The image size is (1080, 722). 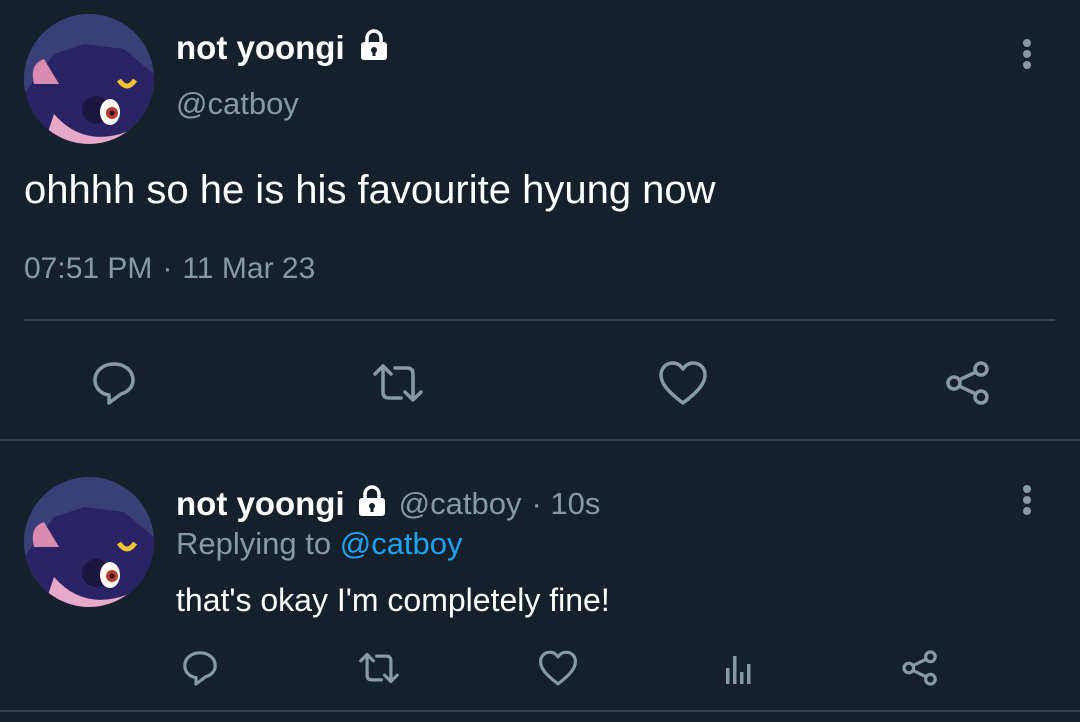 What do you see at coordinates (401, 543) in the screenshot?
I see `replying-to-handle: @catboy` at bounding box center [401, 543].